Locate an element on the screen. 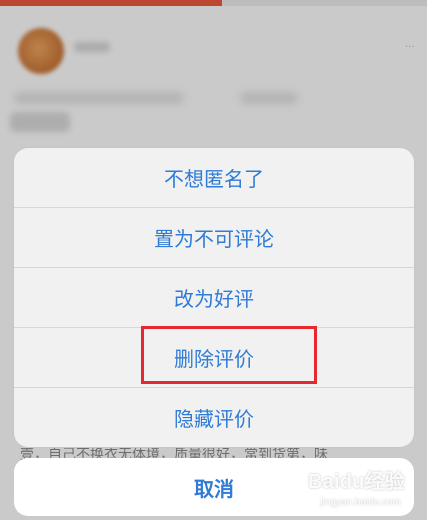 This screenshot has width=427, height=520. action-change-to-positive-button: 改为好评 is located at coordinates (214, 298).